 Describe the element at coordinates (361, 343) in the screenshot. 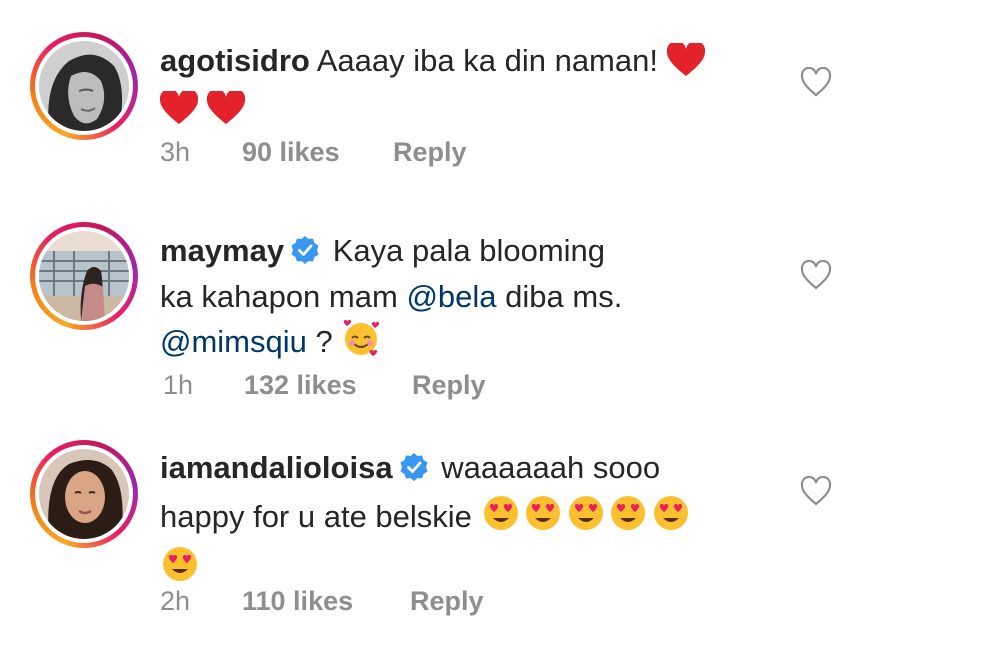

I see `smiling-face-with-hearts-emoji-icon` at that location.